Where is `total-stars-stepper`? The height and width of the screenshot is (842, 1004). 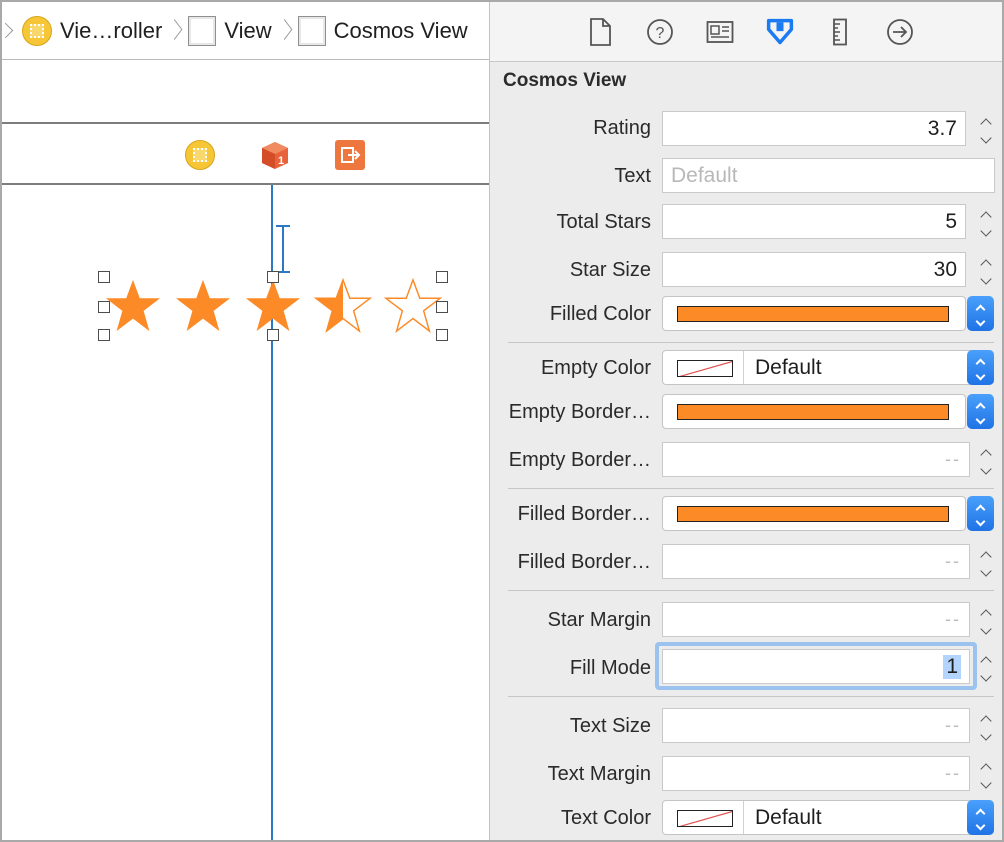
total-stars-stepper is located at coordinates (986, 221).